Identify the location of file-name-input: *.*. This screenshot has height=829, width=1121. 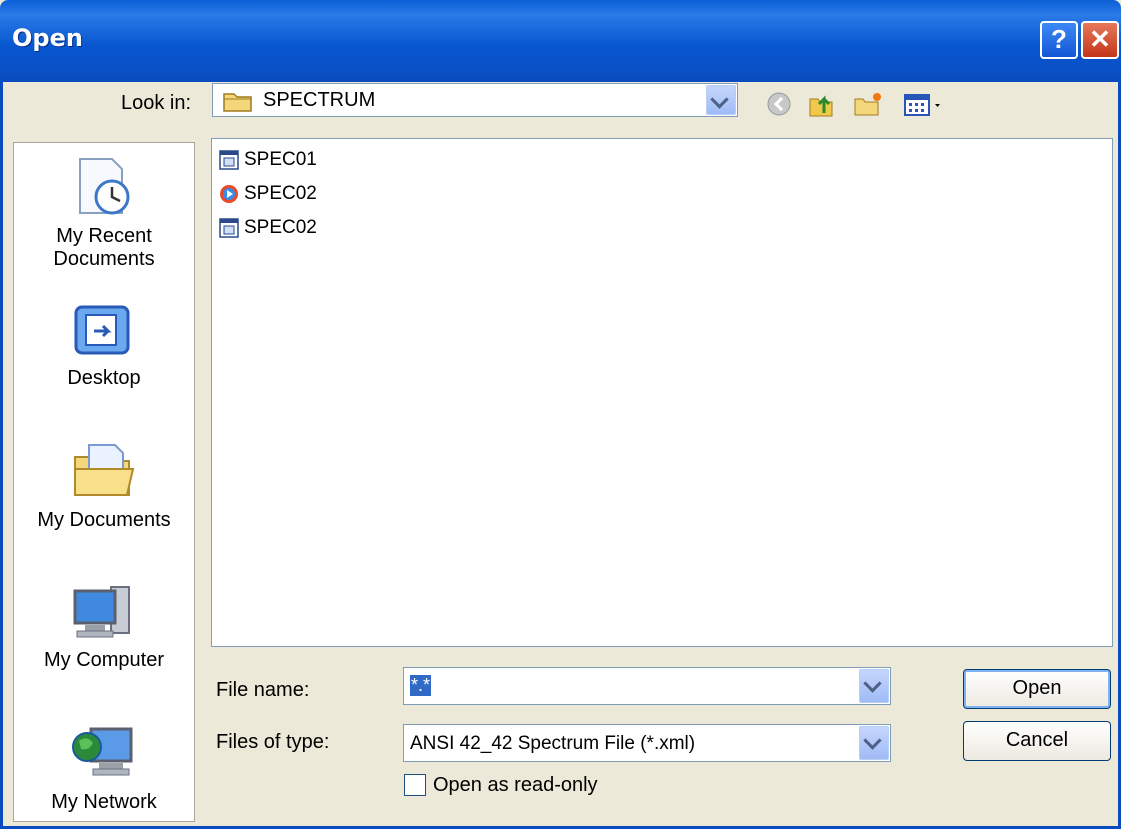
(421, 685).